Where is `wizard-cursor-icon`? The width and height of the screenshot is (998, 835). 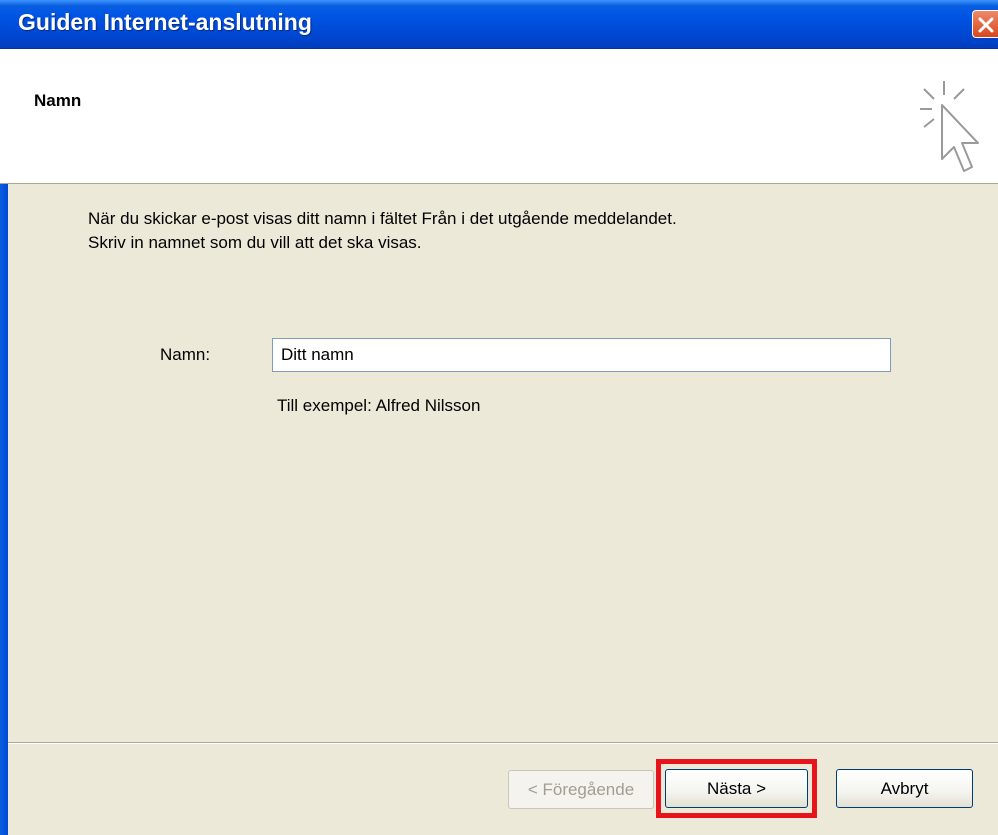
wizard-cursor-icon is located at coordinates (949, 126).